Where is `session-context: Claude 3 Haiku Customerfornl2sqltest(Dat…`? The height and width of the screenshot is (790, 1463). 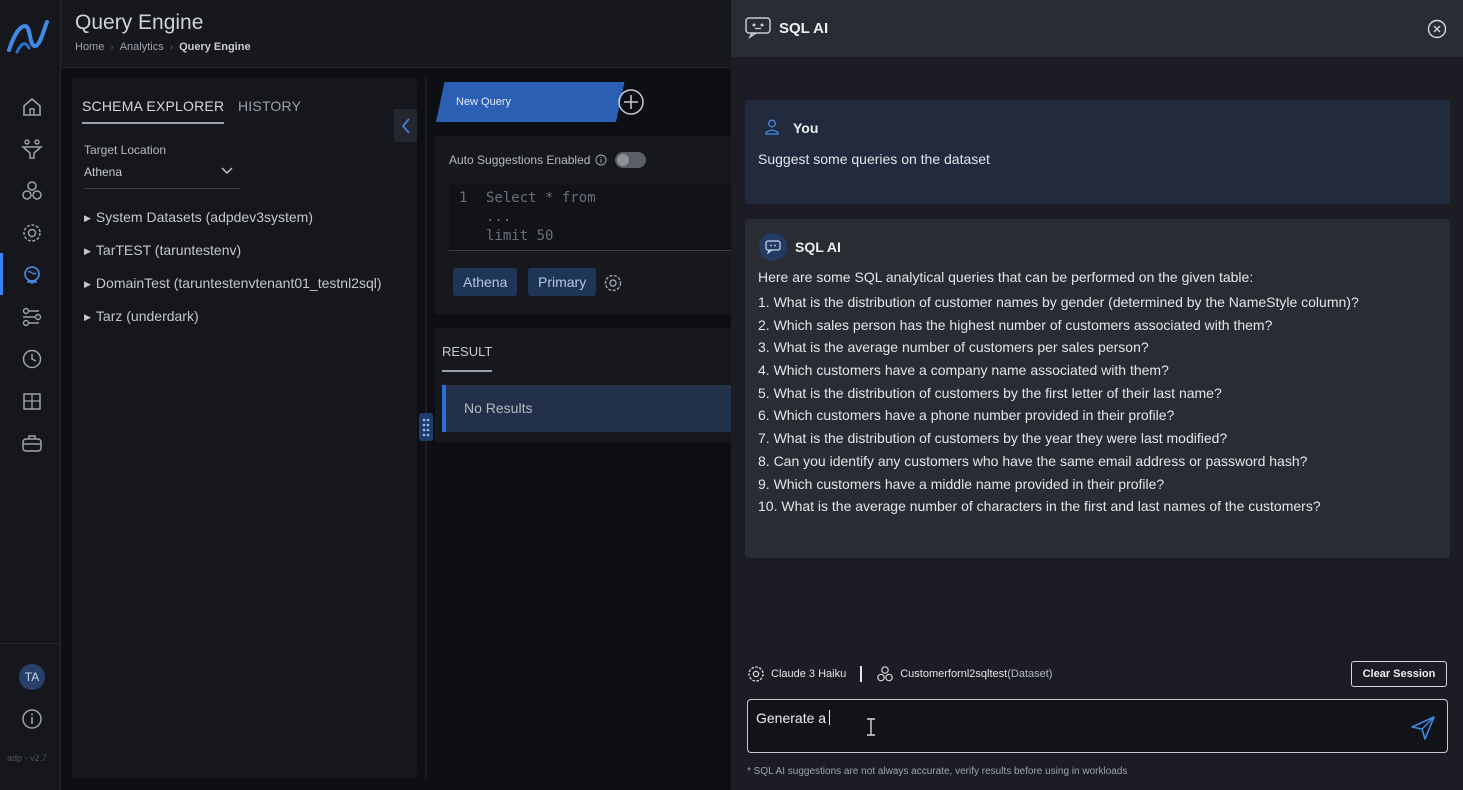
session-context: Claude 3 Haiku Customerfornl2sqltest(Dat… is located at coordinates (899, 674).